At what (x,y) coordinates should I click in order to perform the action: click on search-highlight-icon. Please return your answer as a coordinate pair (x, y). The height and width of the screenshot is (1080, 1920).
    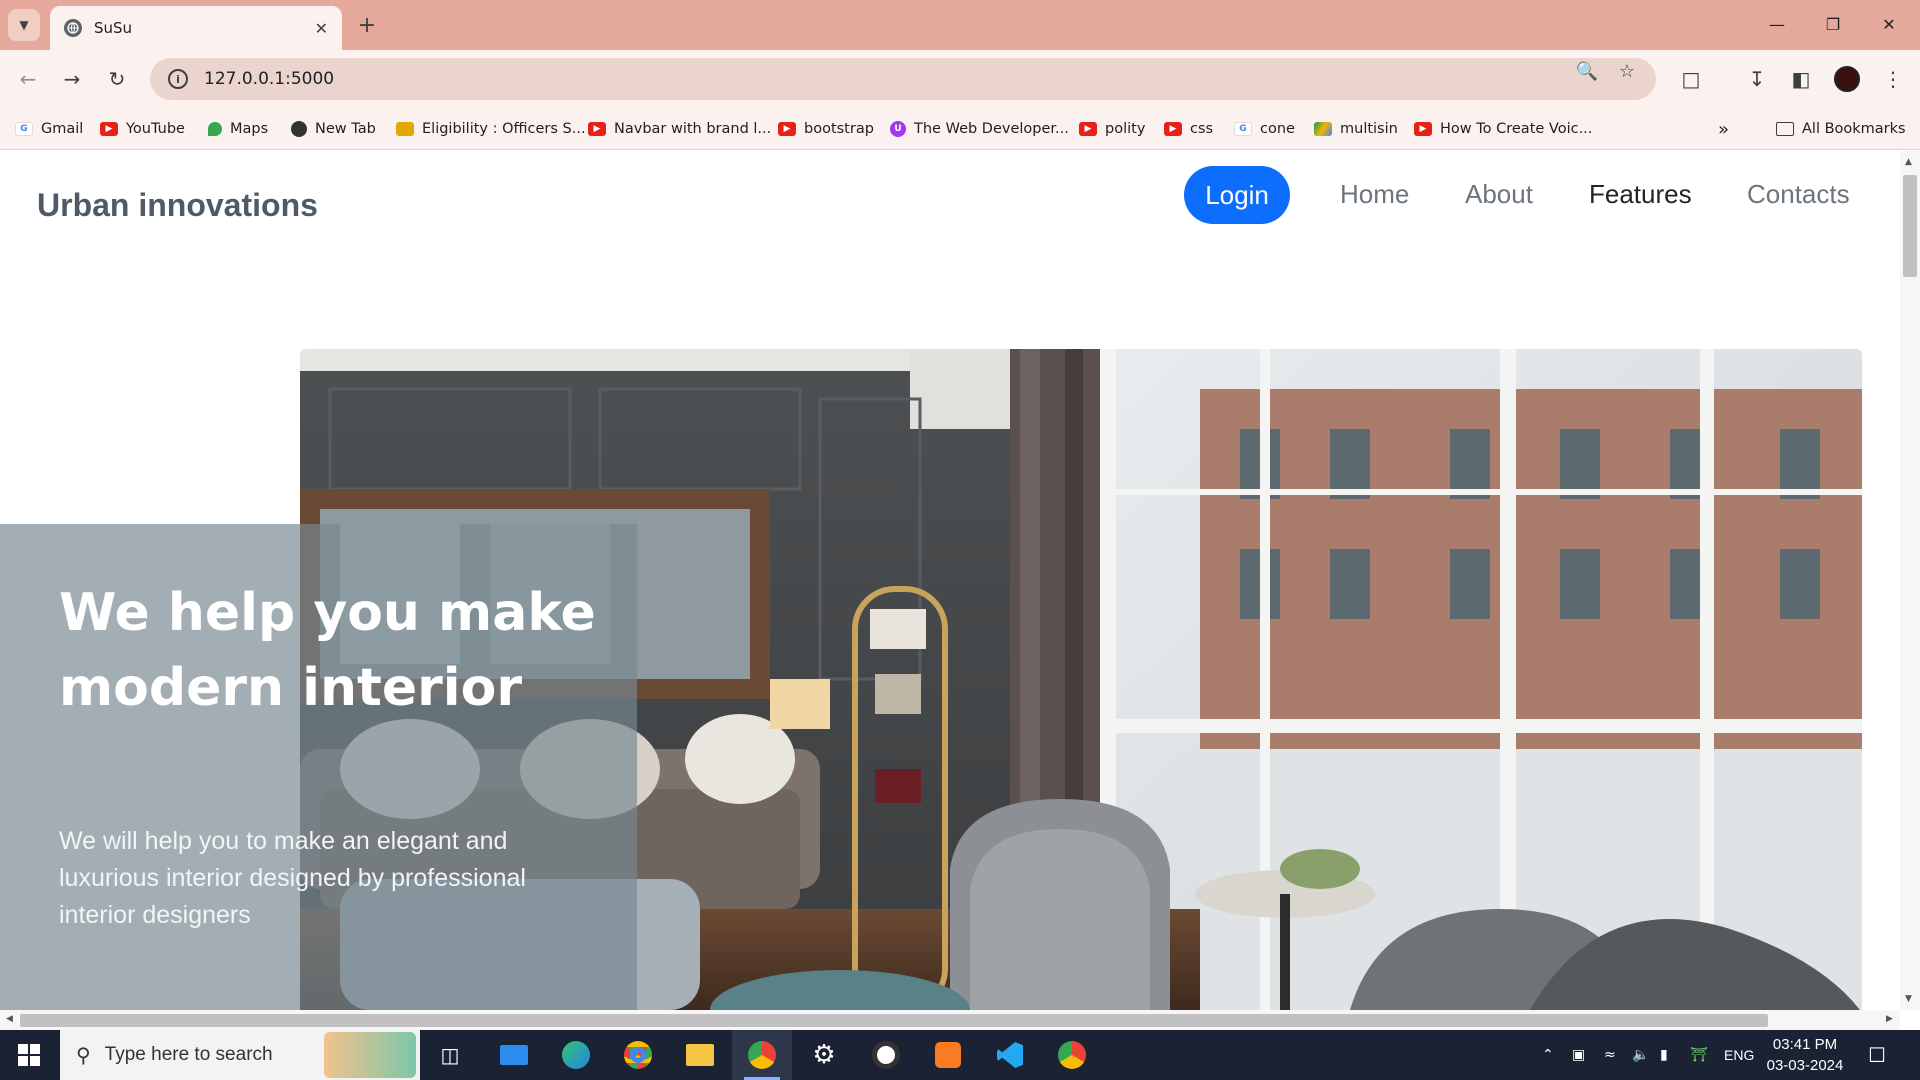
    Looking at the image, I should click on (370, 1055).